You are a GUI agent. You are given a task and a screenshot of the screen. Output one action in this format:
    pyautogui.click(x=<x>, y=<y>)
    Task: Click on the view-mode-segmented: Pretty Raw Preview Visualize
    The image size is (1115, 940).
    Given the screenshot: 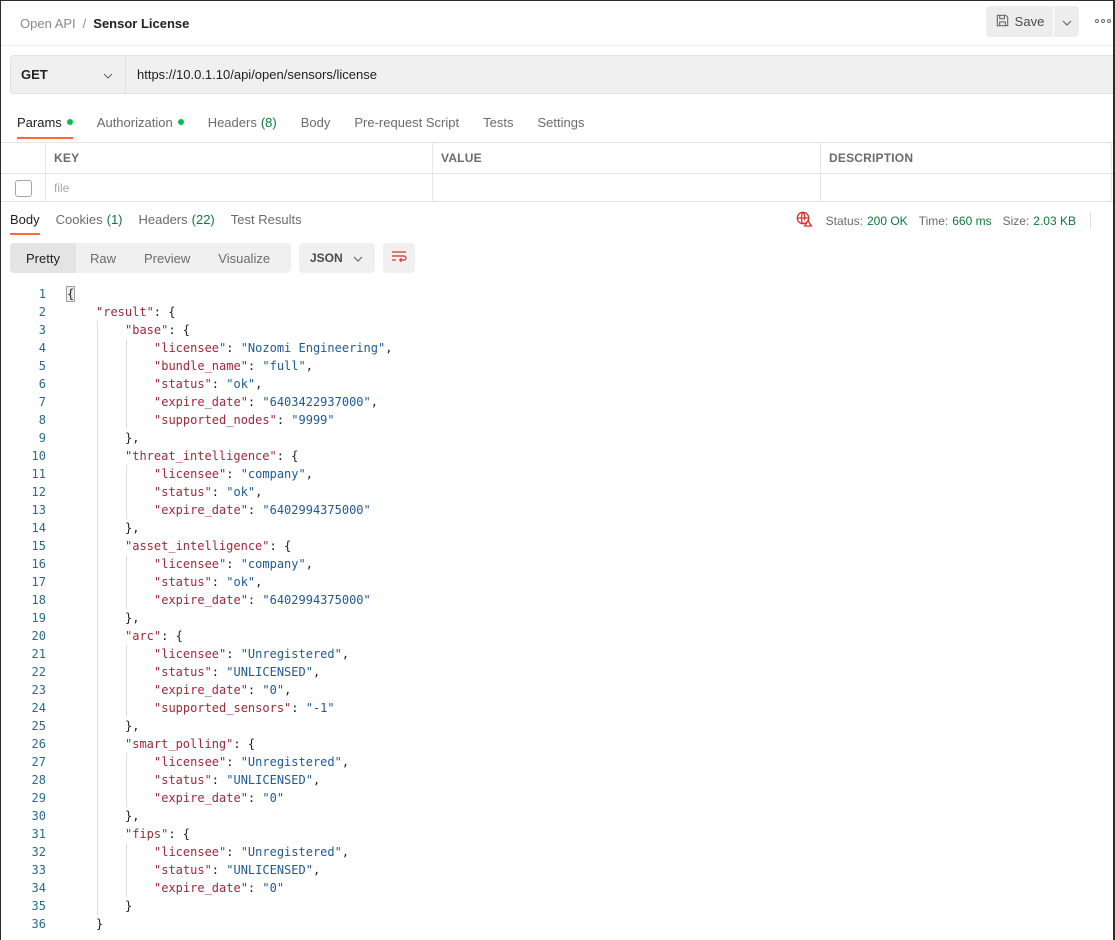 What is the action you would take?
    pyautogui.click(x=150, y=258)
    